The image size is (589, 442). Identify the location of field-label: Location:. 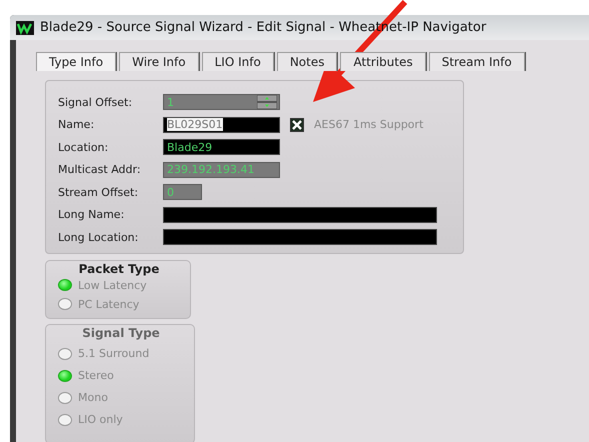
(84, 147).